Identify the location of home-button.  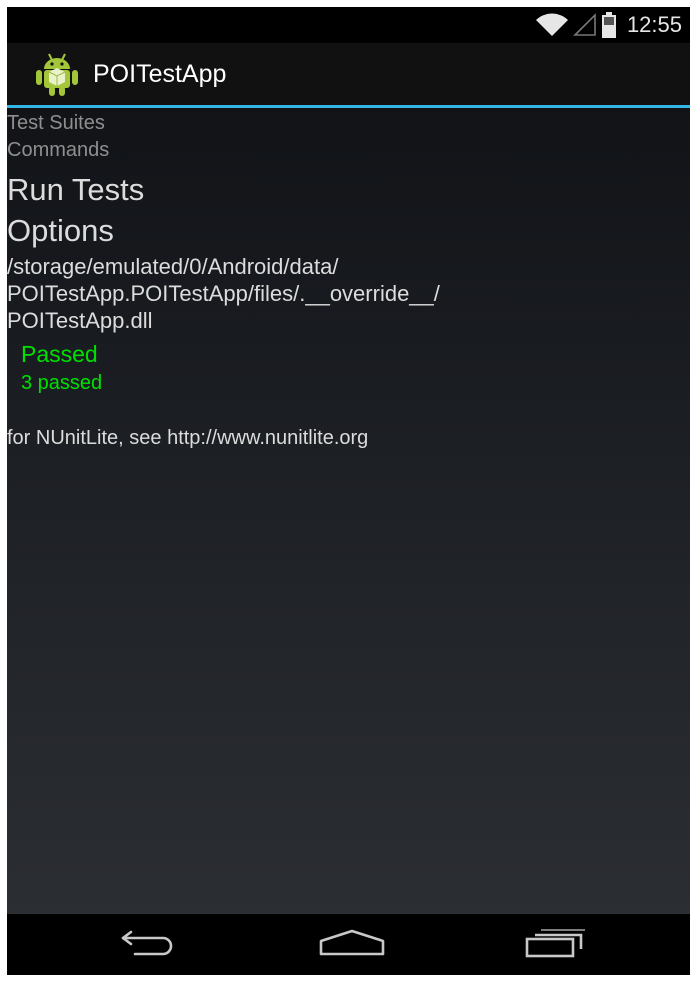
(352, 945).